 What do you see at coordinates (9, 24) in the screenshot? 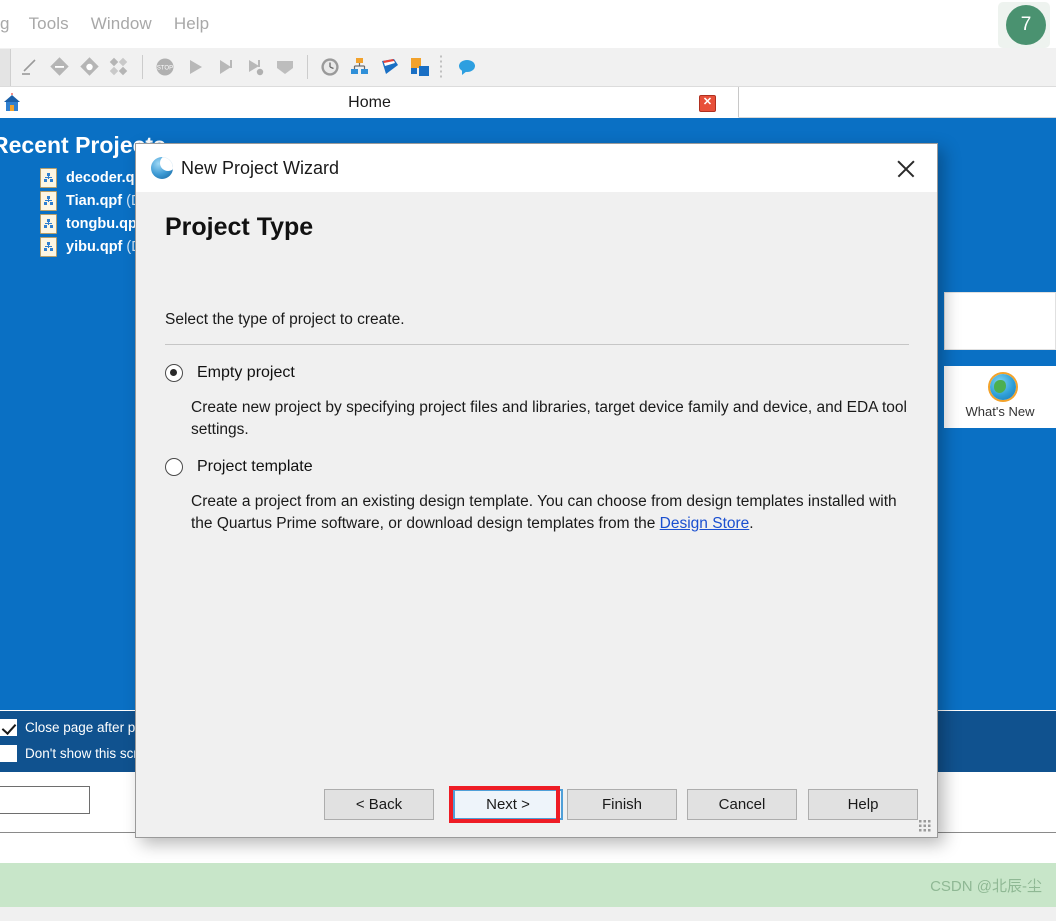
I see `menu-item-clipped: g` at bounding box center [9, 24].